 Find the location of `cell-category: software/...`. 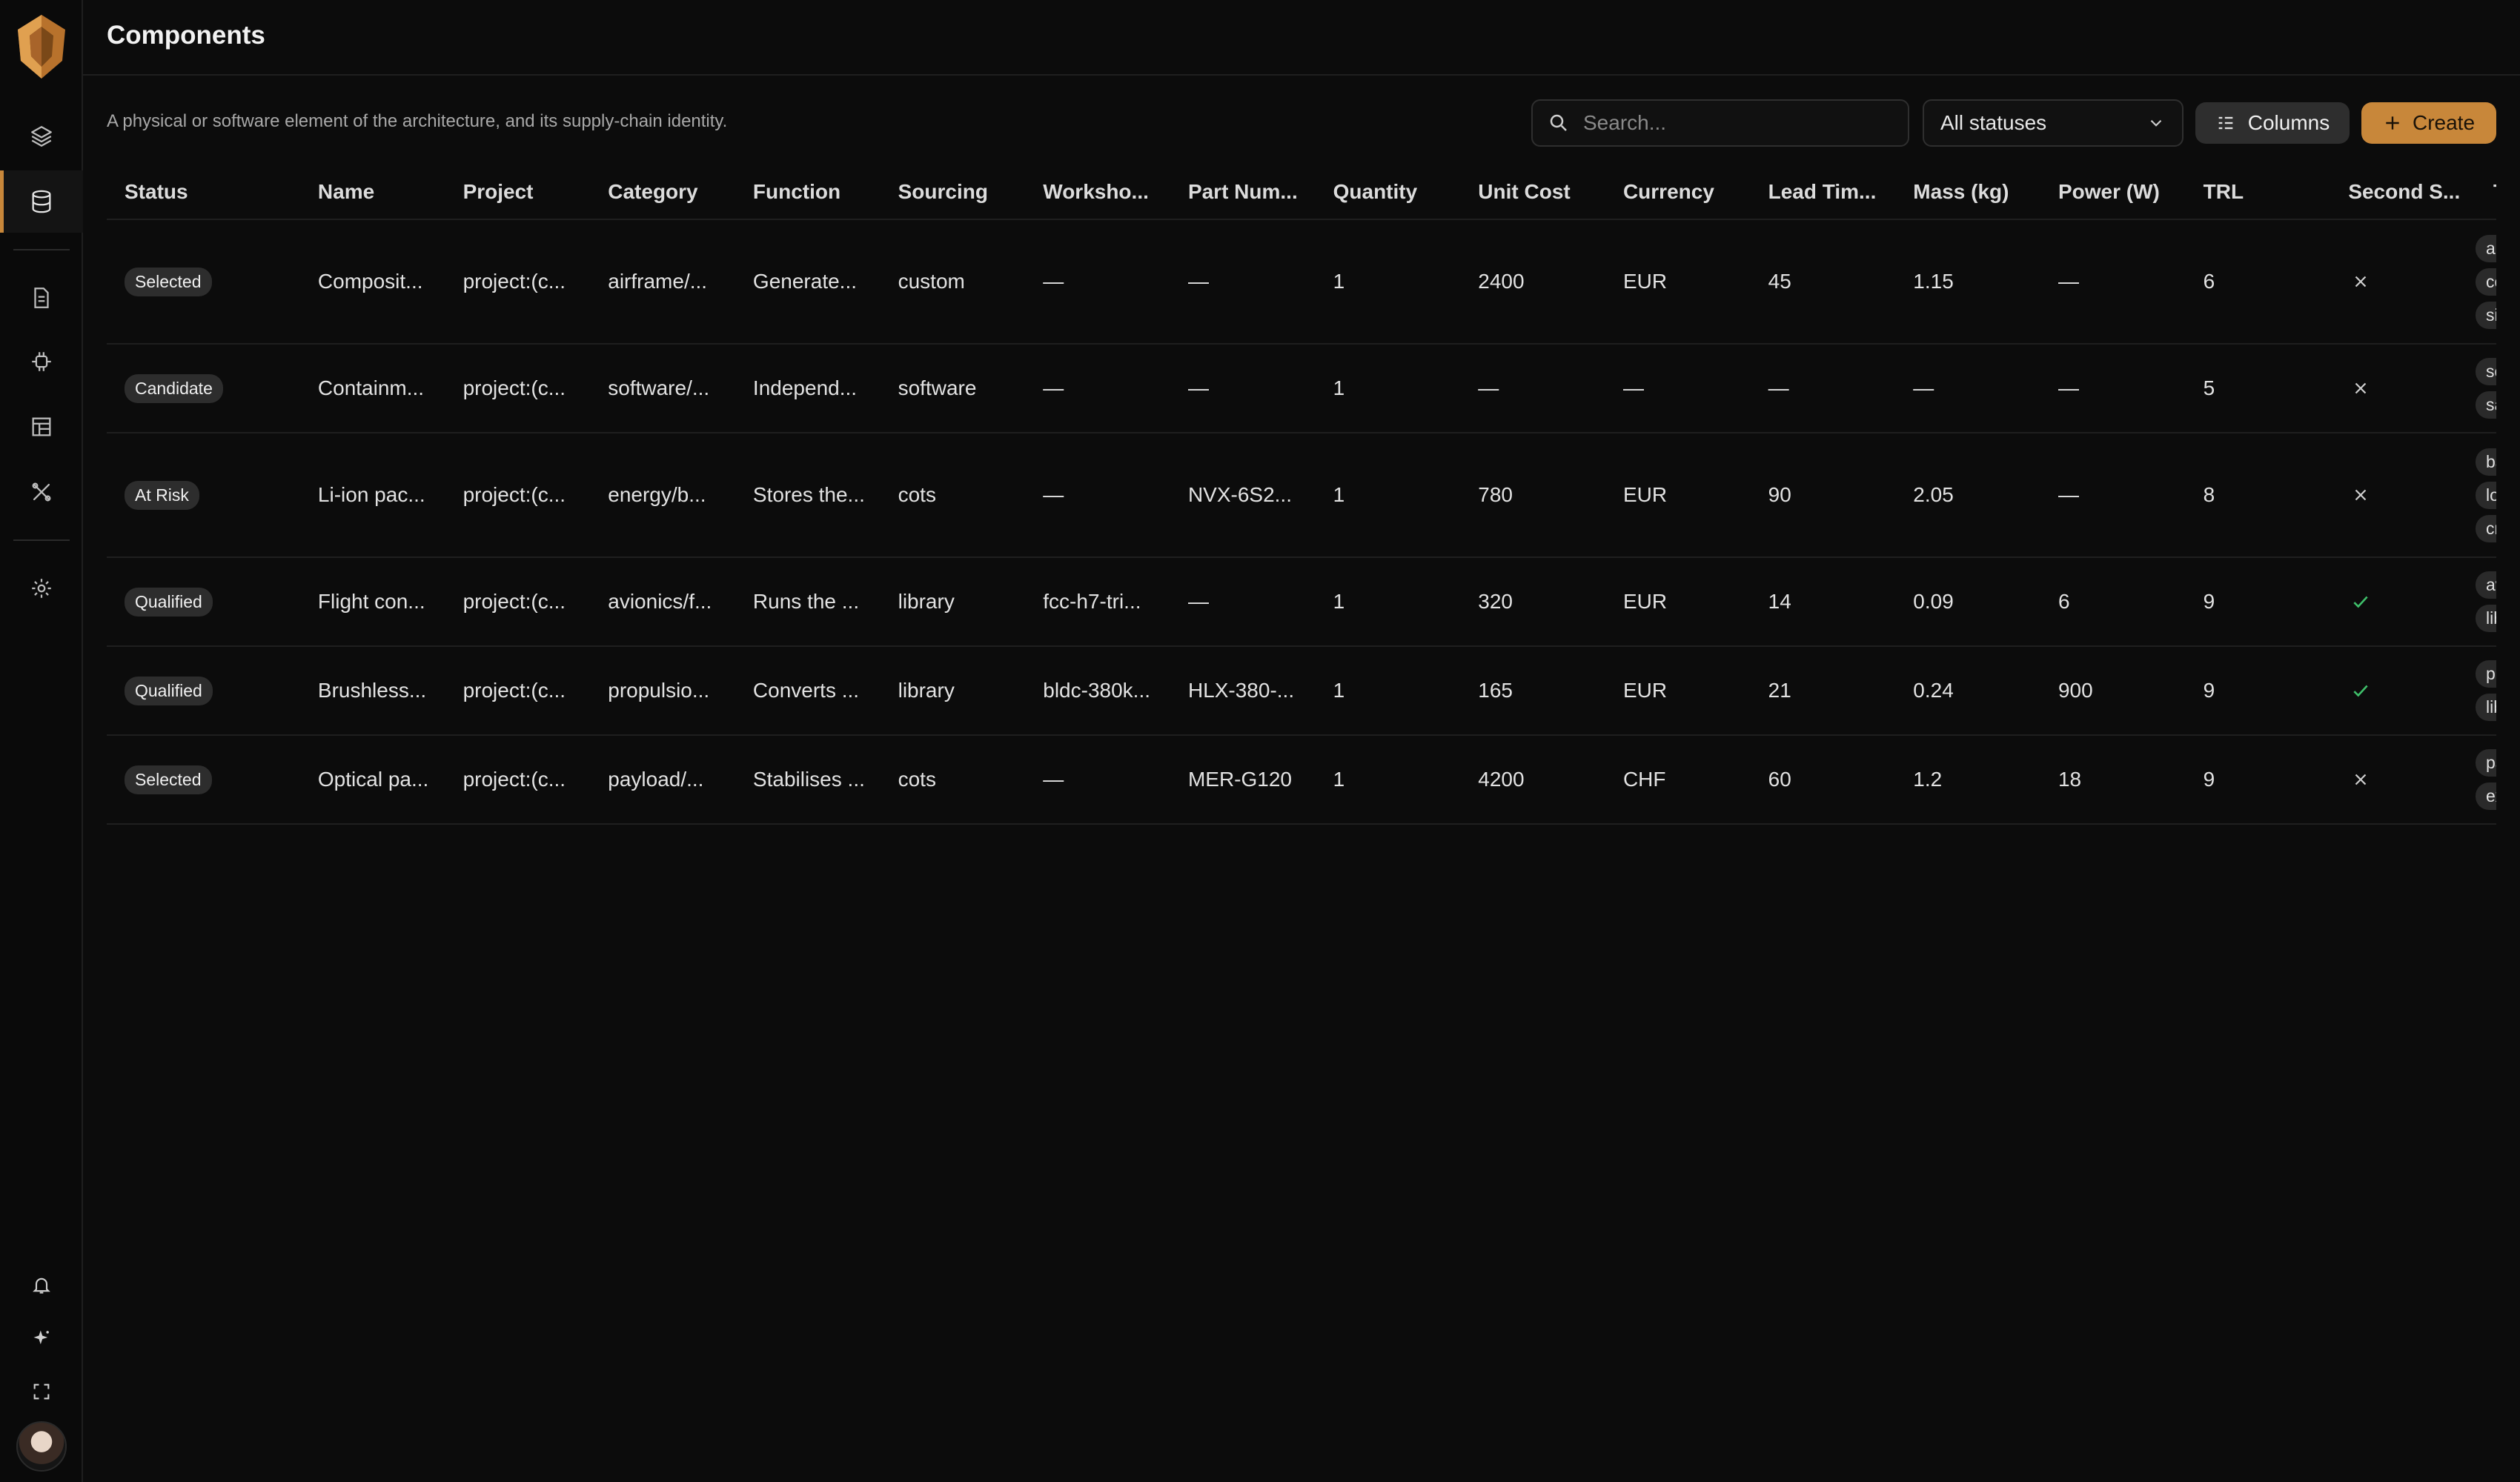

cell-category: software/... is located at coordinates (662, 389).